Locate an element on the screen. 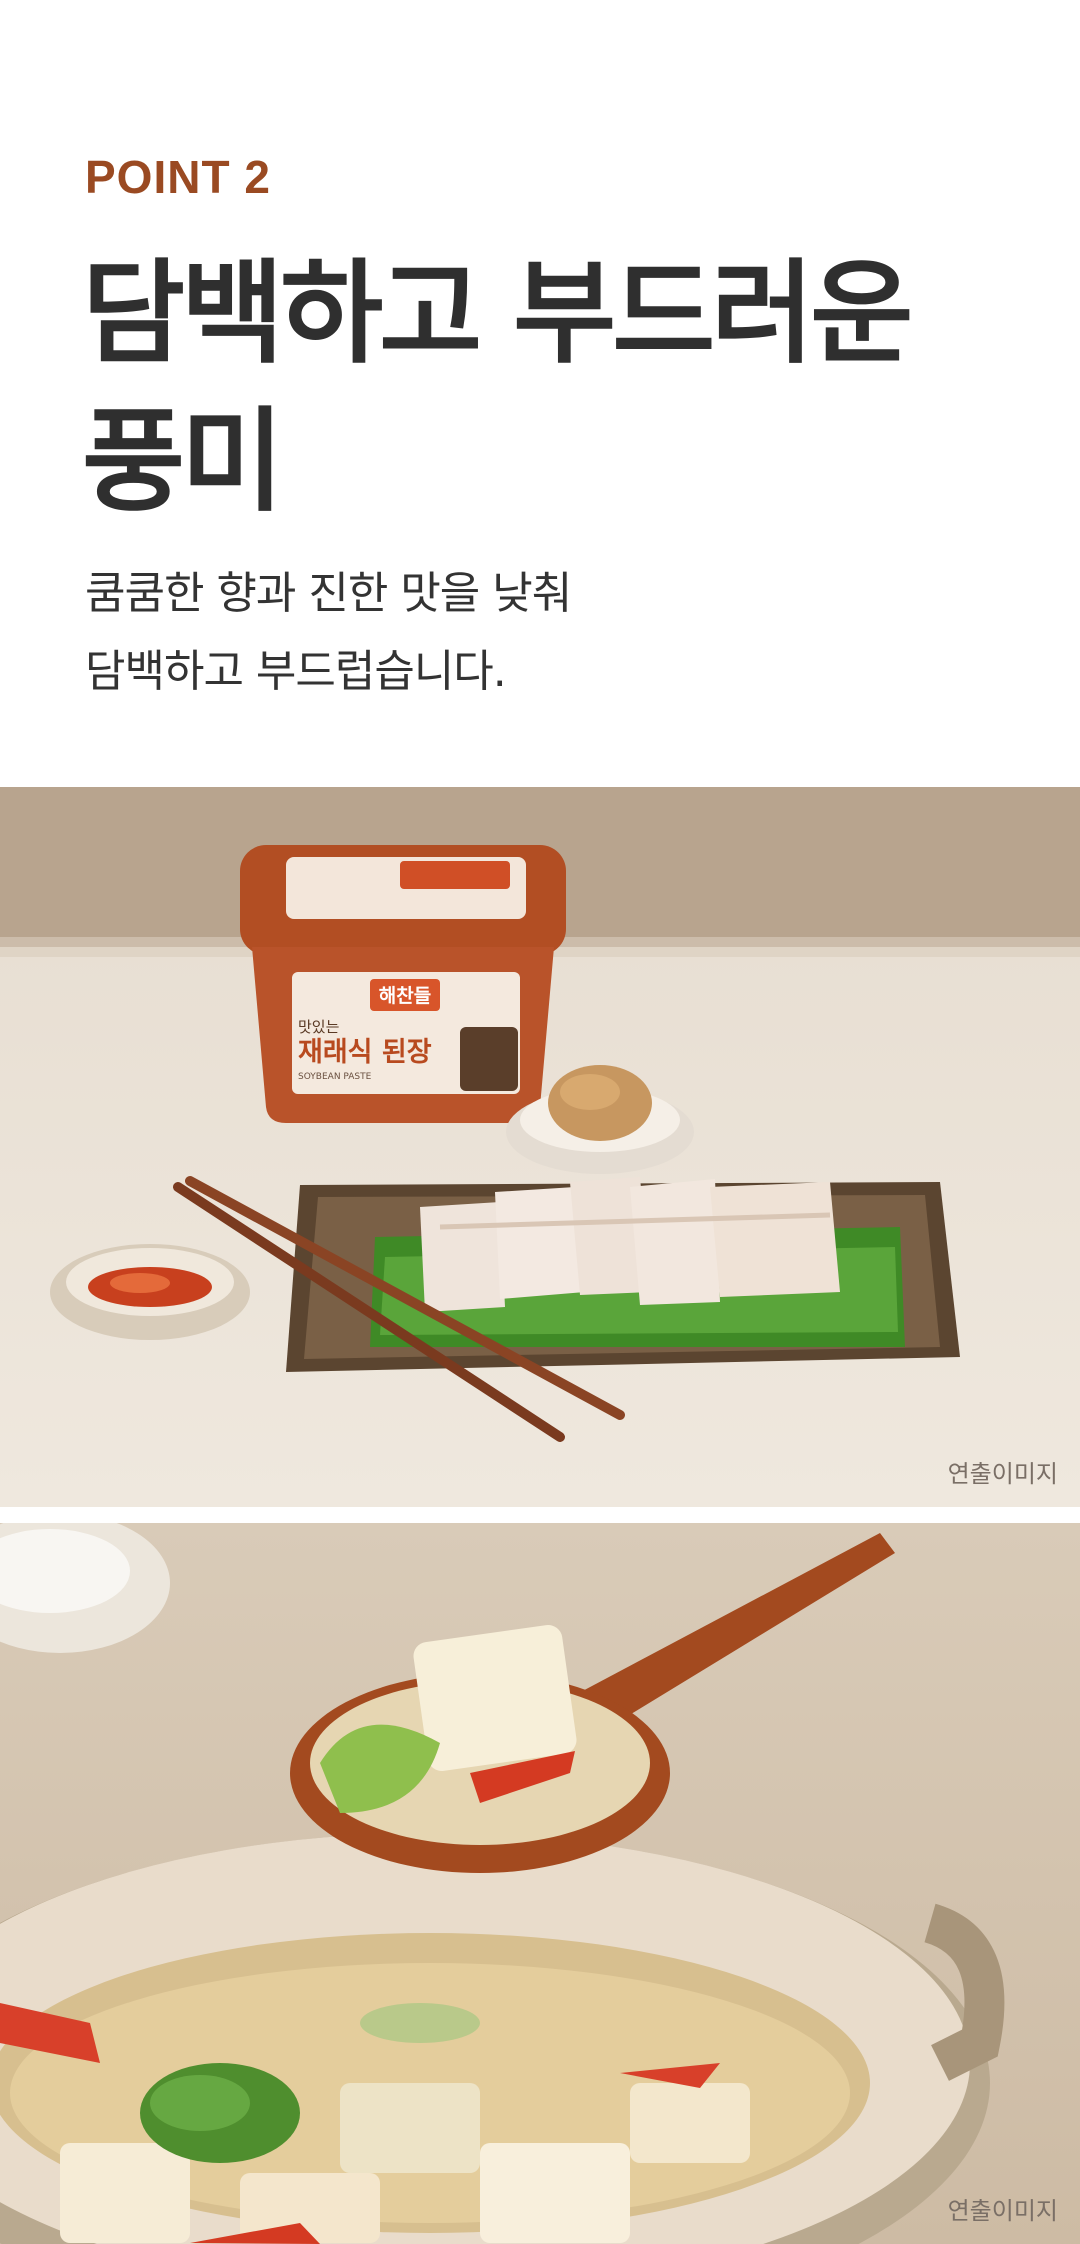 The image size is (1080, 2244). package-name: 재래식 된장 is located at coordinates (365, 1052).